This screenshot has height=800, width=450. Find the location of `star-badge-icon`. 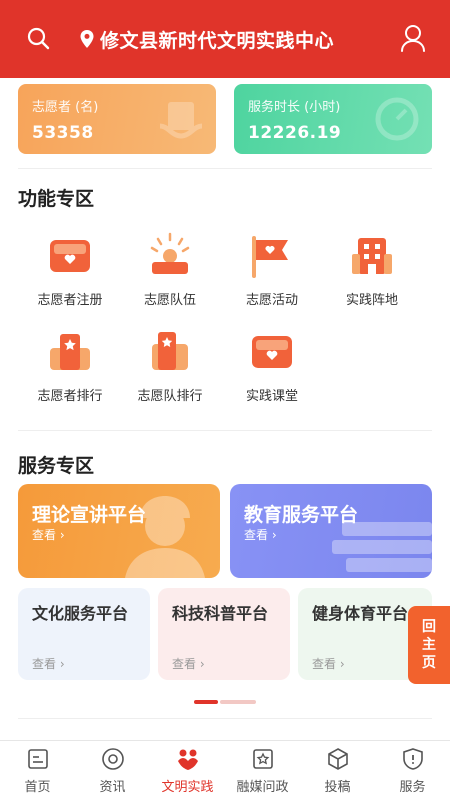

star-badge-icon is located at coordinates (262, 759).